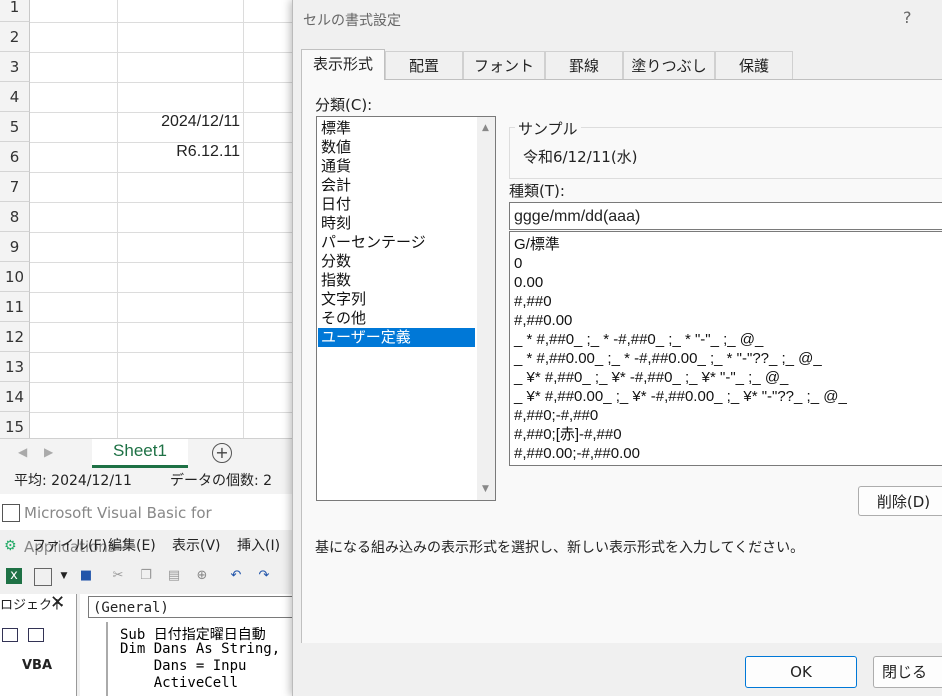 The image size is (942, 696). Describe the element at coordinates (14, 576) in the screenshot. I see `excel-view-icon: x` at that location.